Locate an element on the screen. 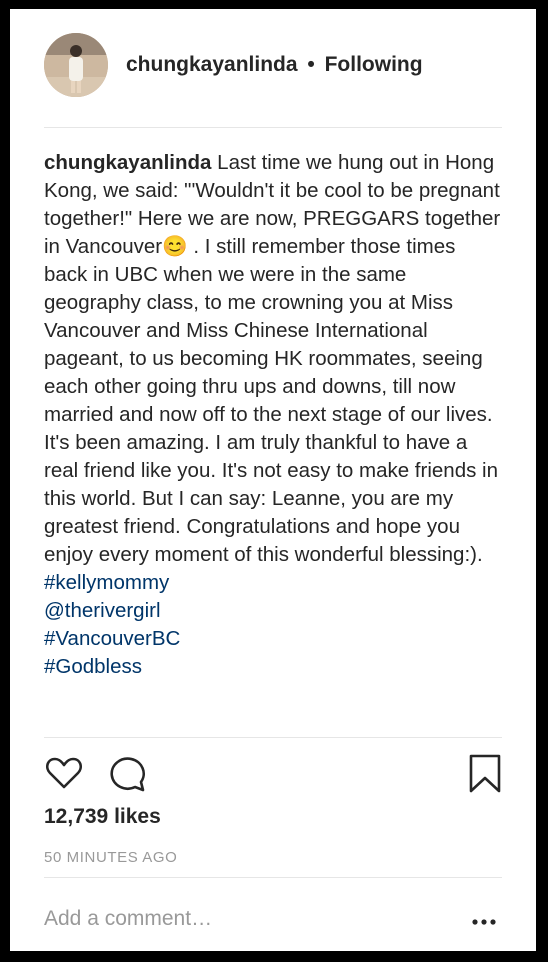 This screenshot has height=962, width=548. username-link: chungkayanlinda is located at coordinates (212, 64).